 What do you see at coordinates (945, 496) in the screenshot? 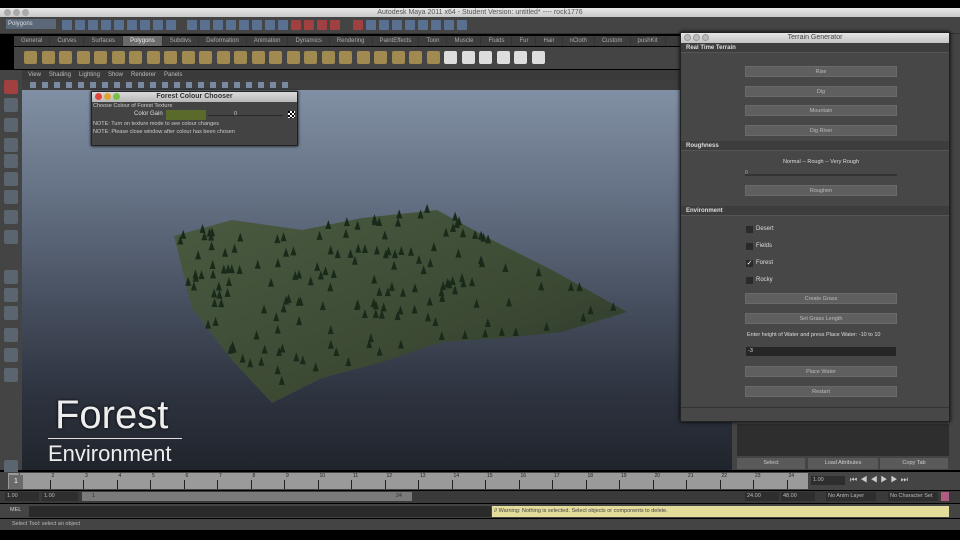
I see `auto-key-icon` at bounding box center [945, 496].